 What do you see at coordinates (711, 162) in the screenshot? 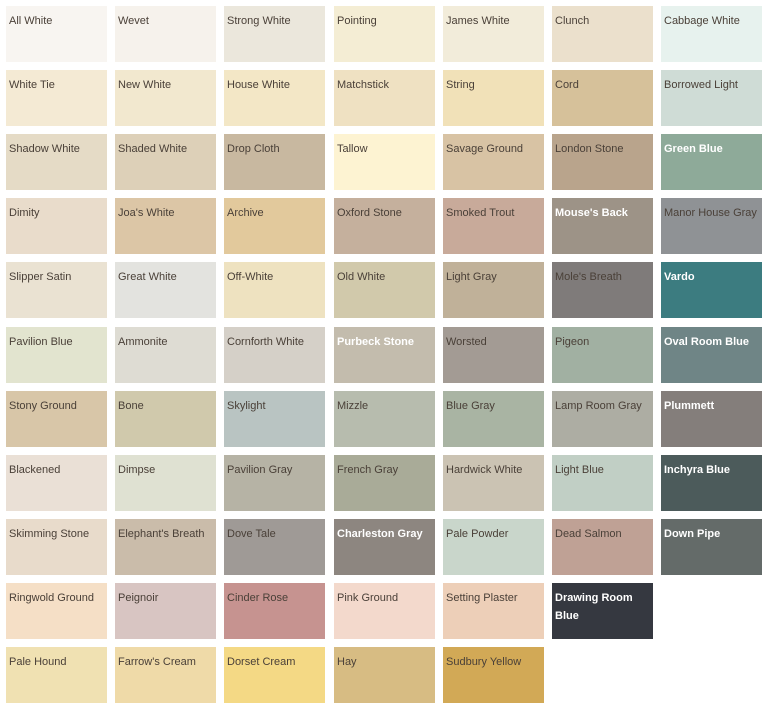
I see `color-swatch: Green Blue` at bounding box center [711, 162].